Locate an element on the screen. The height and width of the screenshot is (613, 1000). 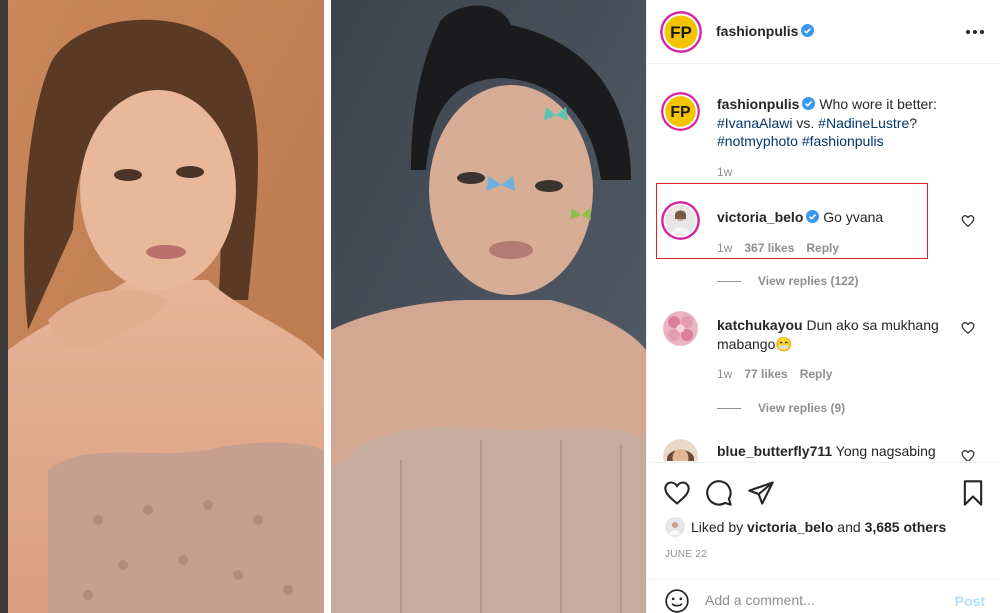
view-replies-button: View replies (9) is located at coordinates (781, 408).